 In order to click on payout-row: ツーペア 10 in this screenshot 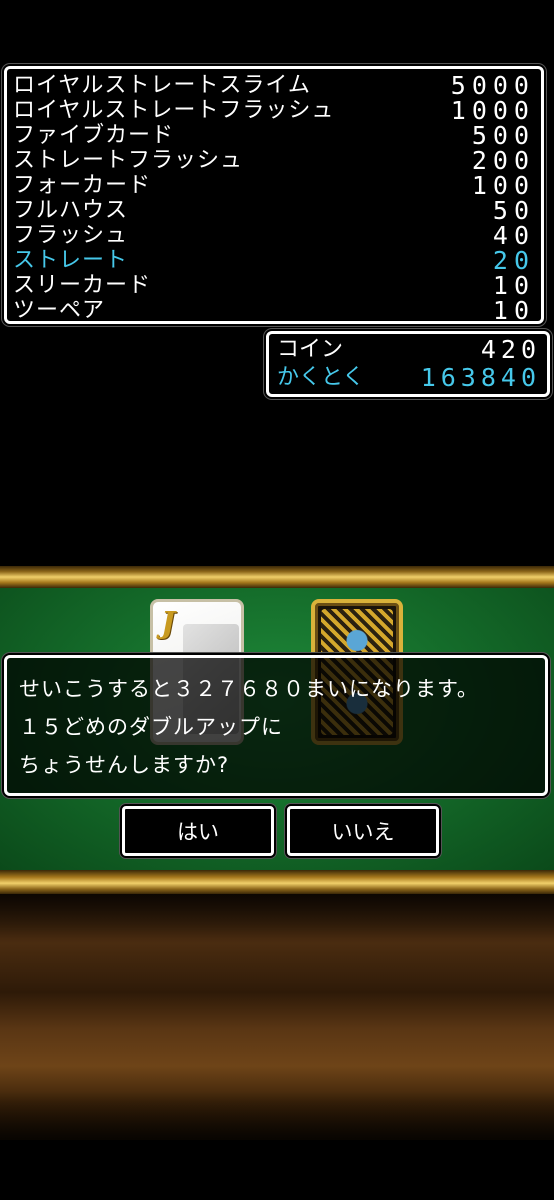, I will do `click(274, 310)`.